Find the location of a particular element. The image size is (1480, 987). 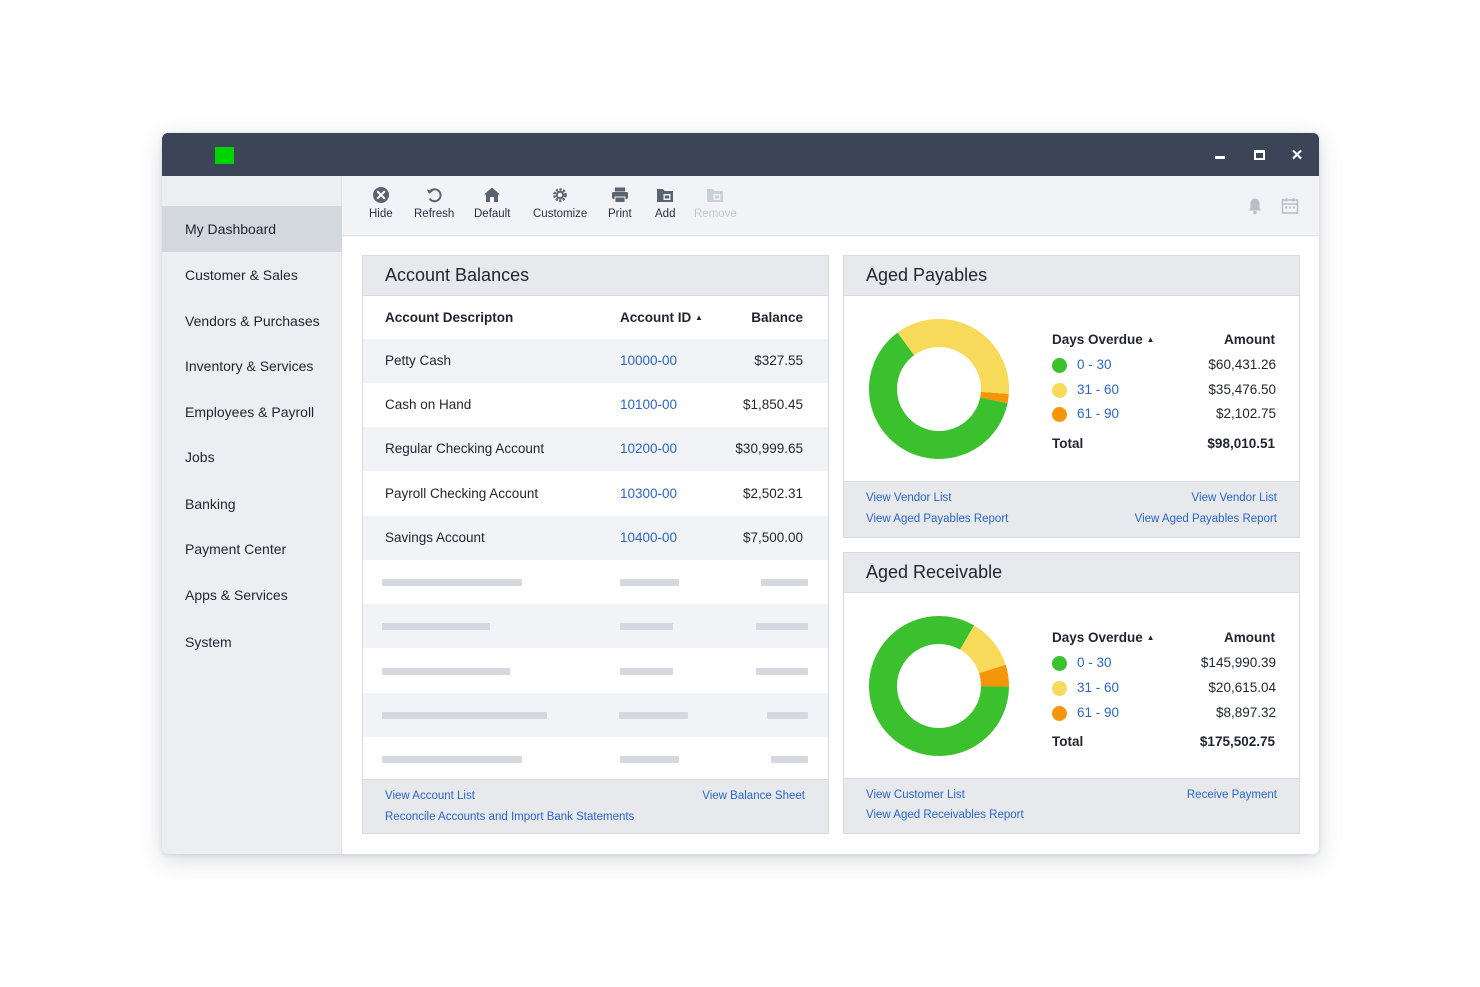

hide-button: Hide is located at coordinates (381, 202).